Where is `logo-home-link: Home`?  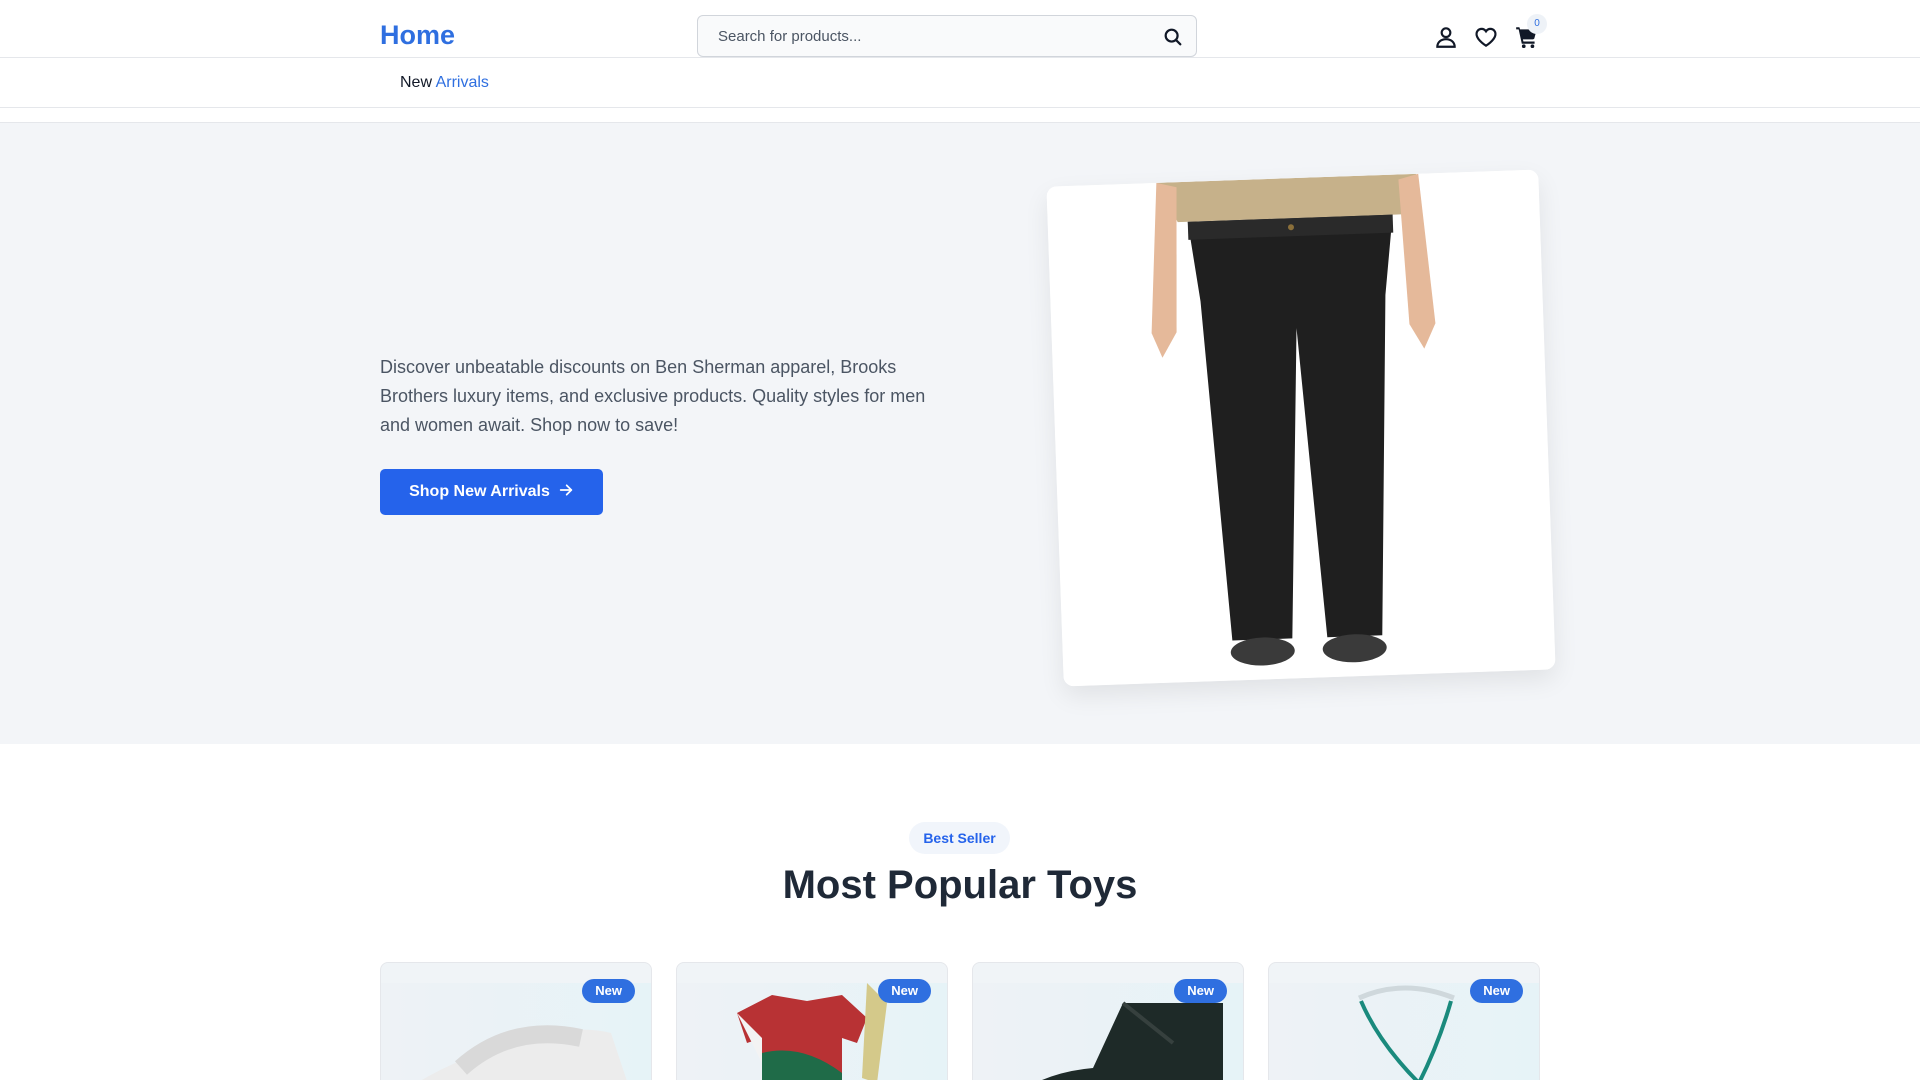 logo-home-link: Home is located at coordinates (417, 35).